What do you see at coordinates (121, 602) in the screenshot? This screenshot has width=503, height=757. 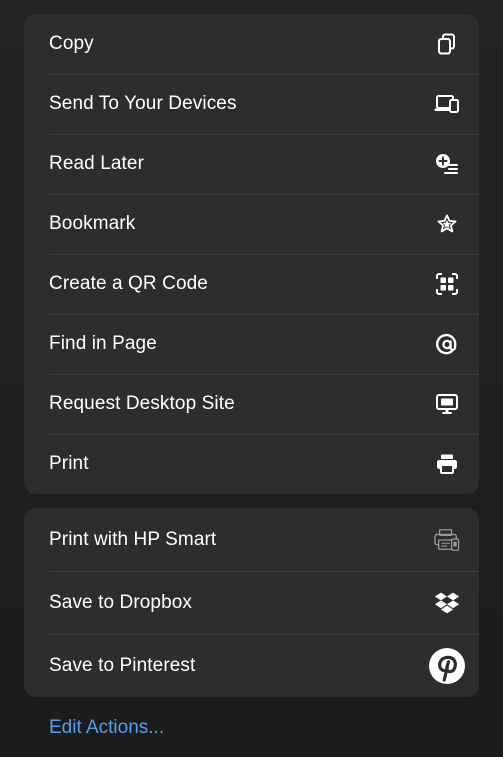 I see `save-to-dropbox-label: Save to Dropbox` at bounding box center [121, 602].